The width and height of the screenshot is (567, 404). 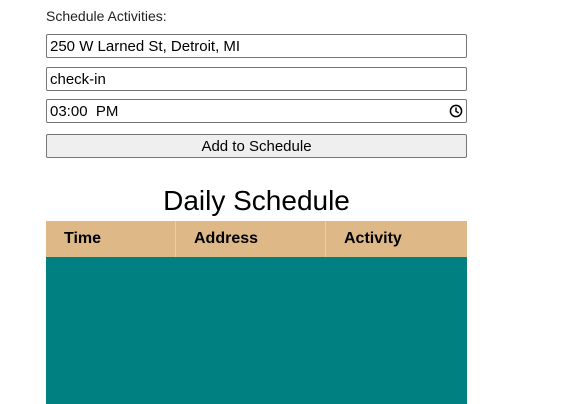 What do you see at coordinates (256, 200) in the screenshot?
I see `schedule-title: Daily Schedule` at bounding box center [256, 200].